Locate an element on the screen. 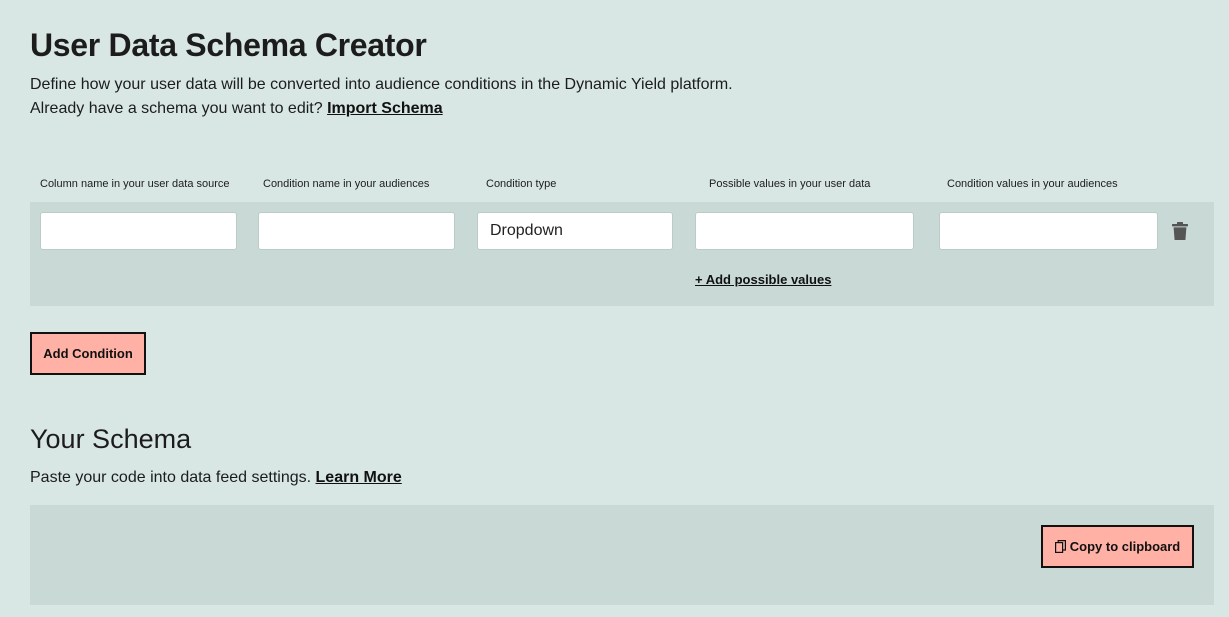  condition-name-input is located at coordinates (356, 231).